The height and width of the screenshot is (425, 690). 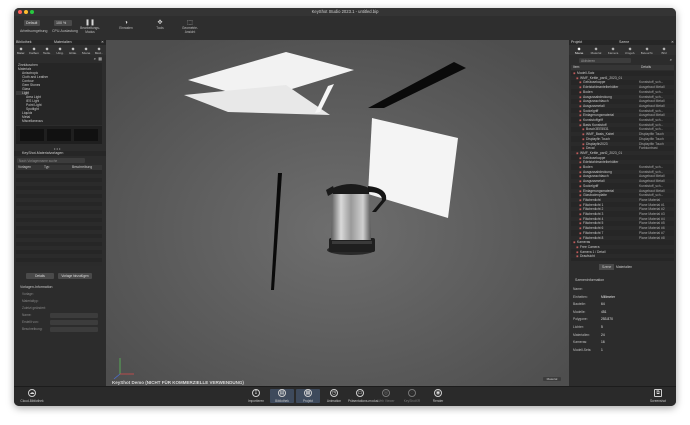 I want to click on project-tab-3: ◆ Umgeb., so click(x=630, y=50).